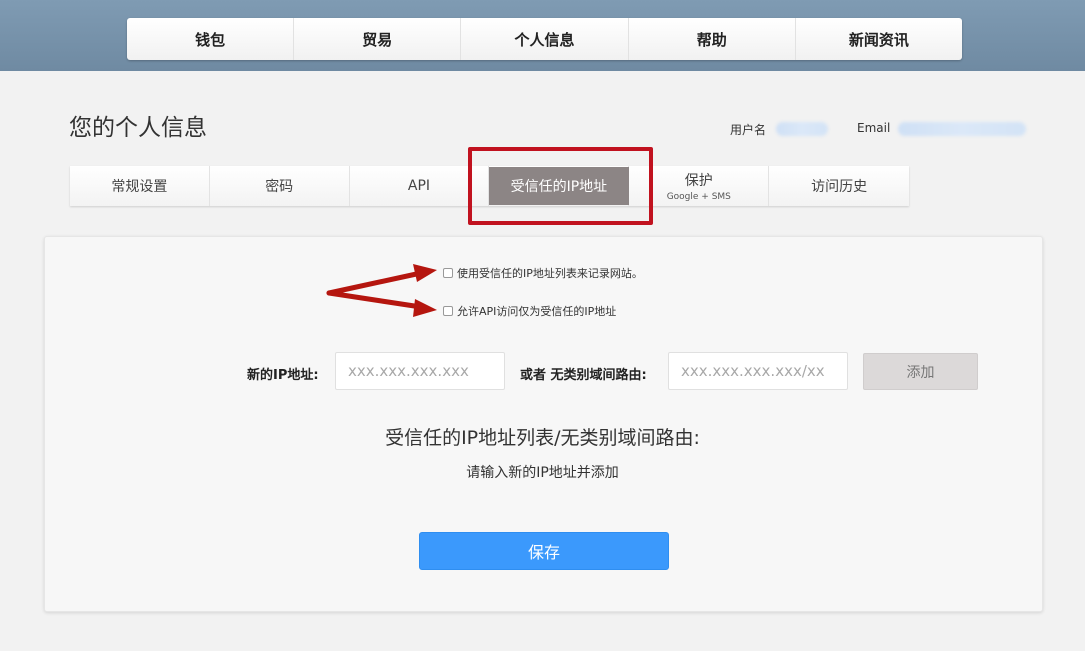  I want to click on nav-item-trade: 贸易, so click(378, 39).